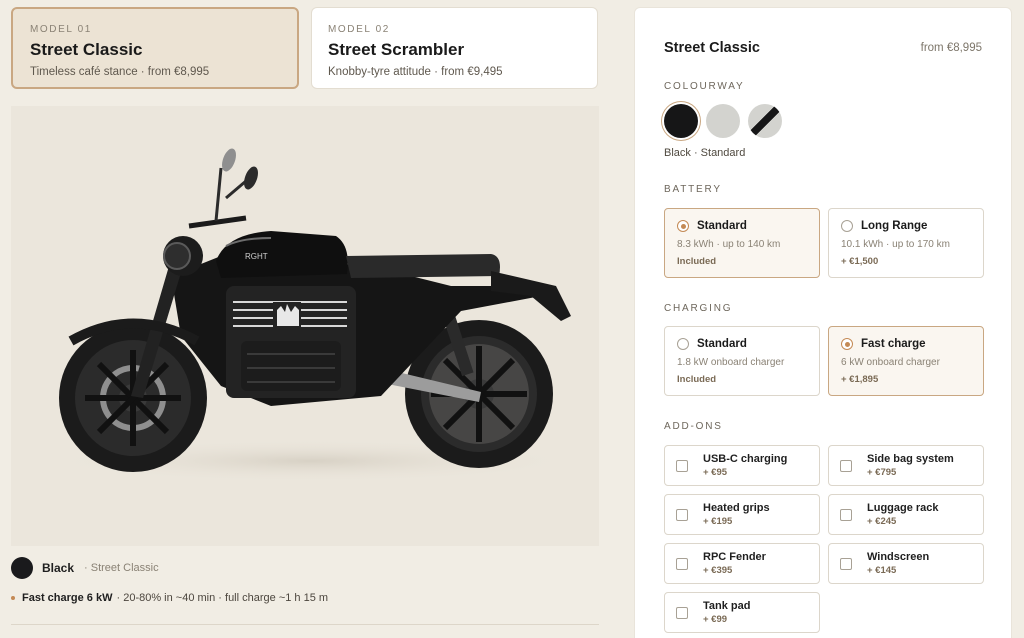 The image size is (1024, 638). What do you see at coordinates (890, 362) in the screenshot?
I see `option-desc: 6 kW onboard charger` at bounding box center [890, 362].